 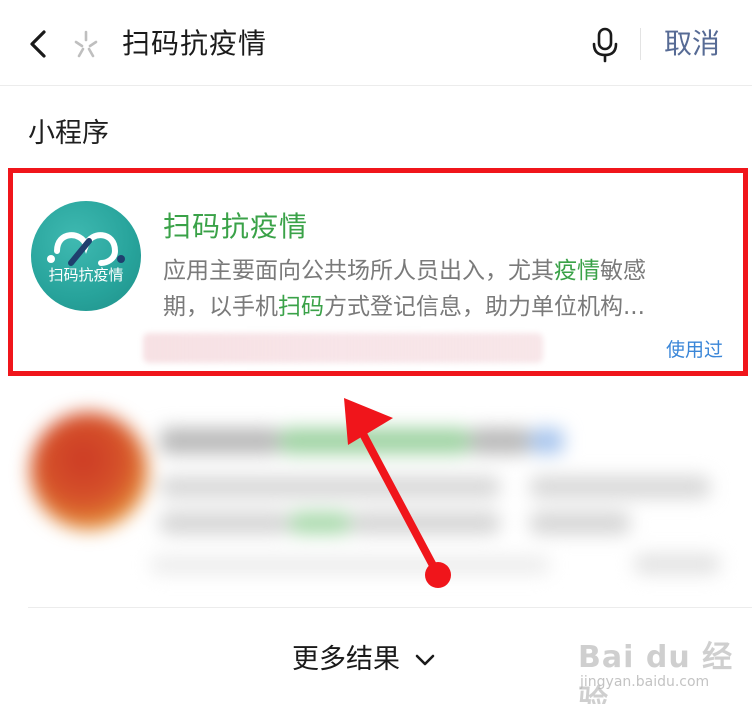 What do you see at coordinates (390, 607) in the screenshot?
I see `footer-divider` at bounding box center [390, 607].